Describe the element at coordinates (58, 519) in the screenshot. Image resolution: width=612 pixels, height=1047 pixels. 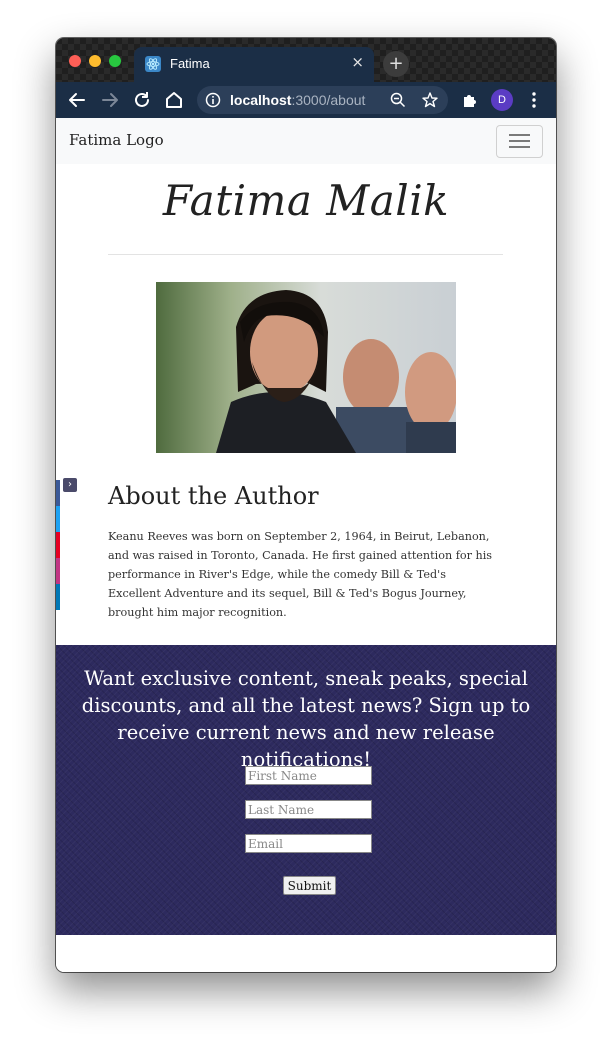
I see `twitter-share-icon` at that location.